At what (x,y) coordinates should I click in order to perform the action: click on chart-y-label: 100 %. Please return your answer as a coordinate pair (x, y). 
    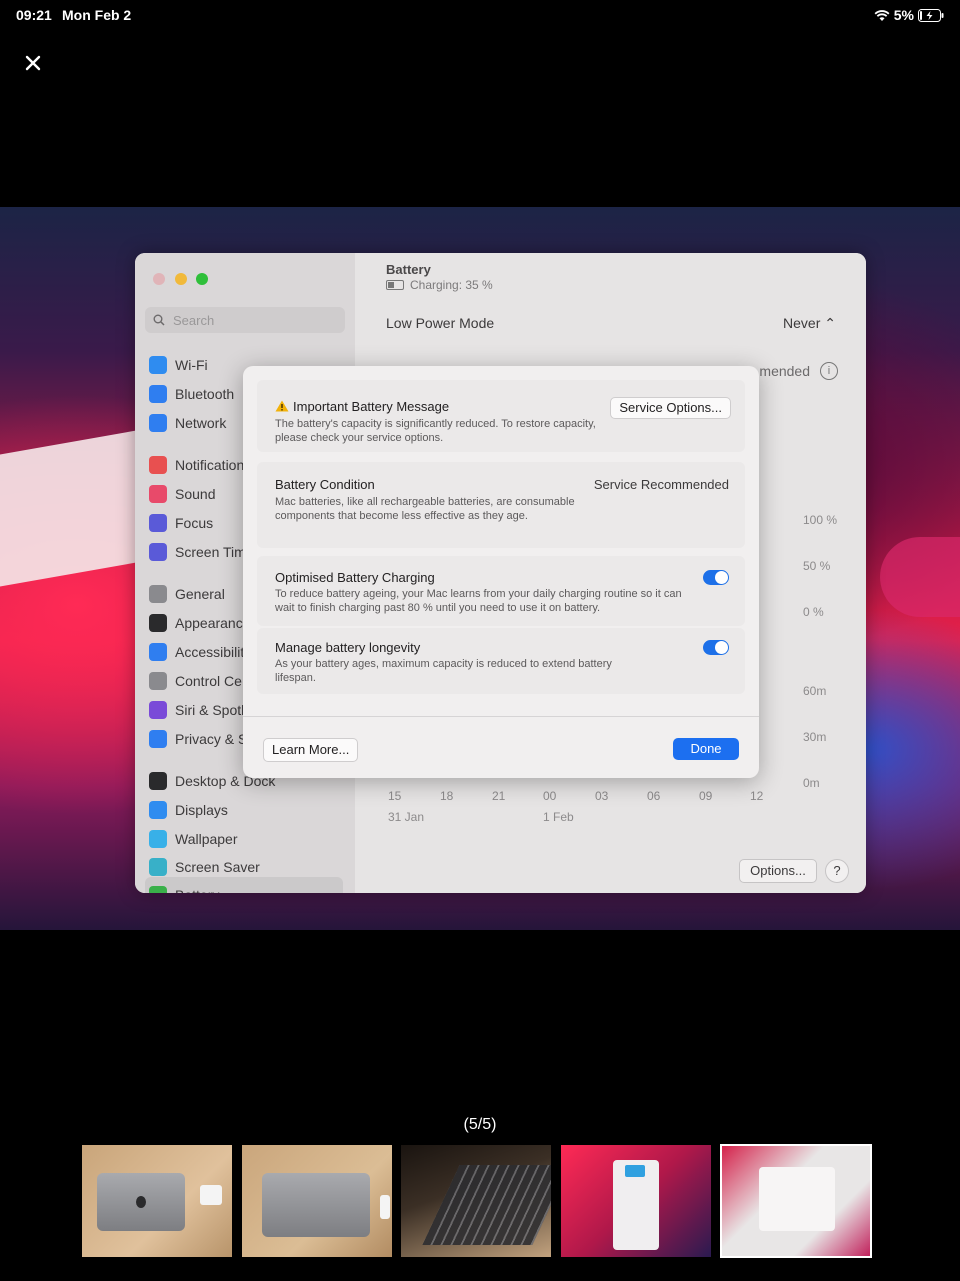
    Looking at the image, I should click on (820, 520).